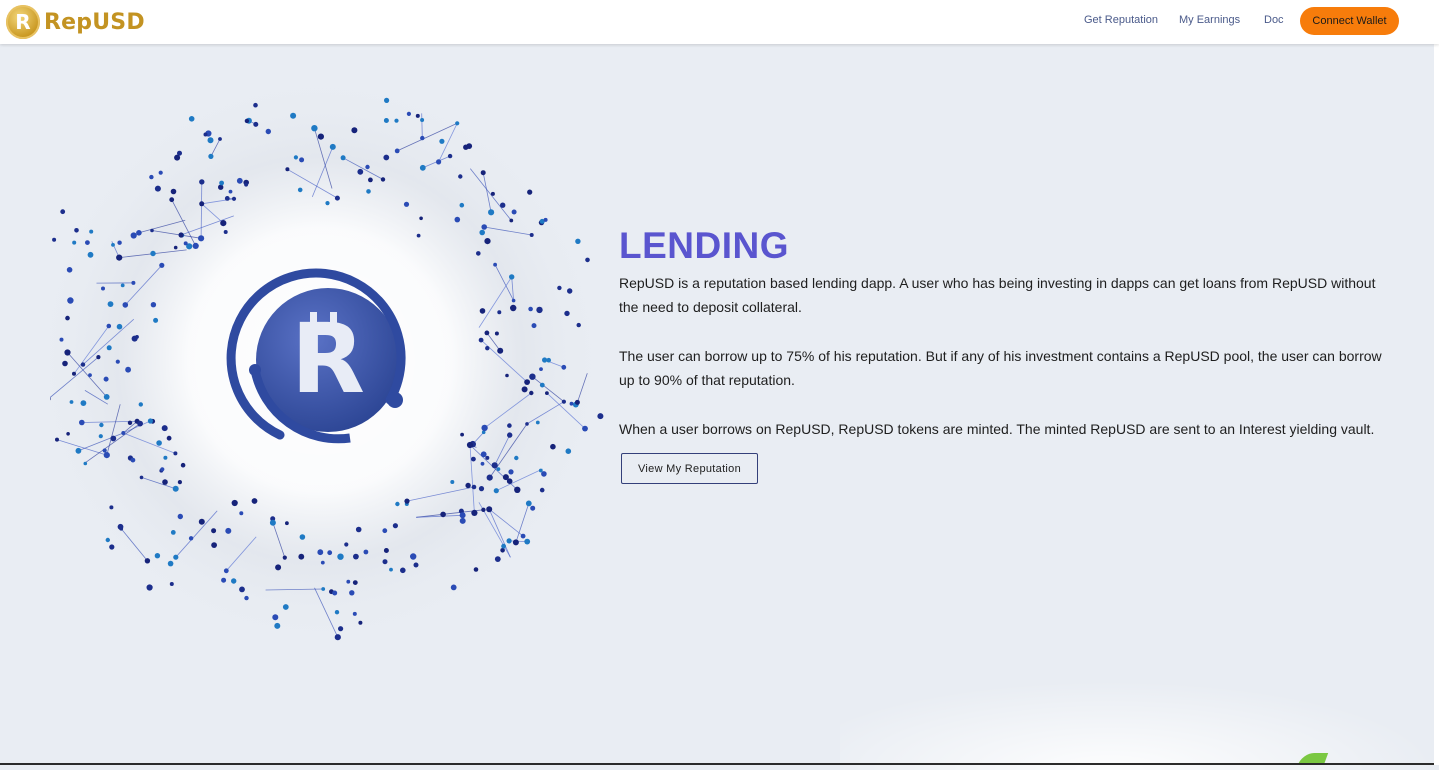 Image resolution: width=1439 pixels, height=770 pixels. I want to click on nav-doc: Doc, so click(1274, 20).